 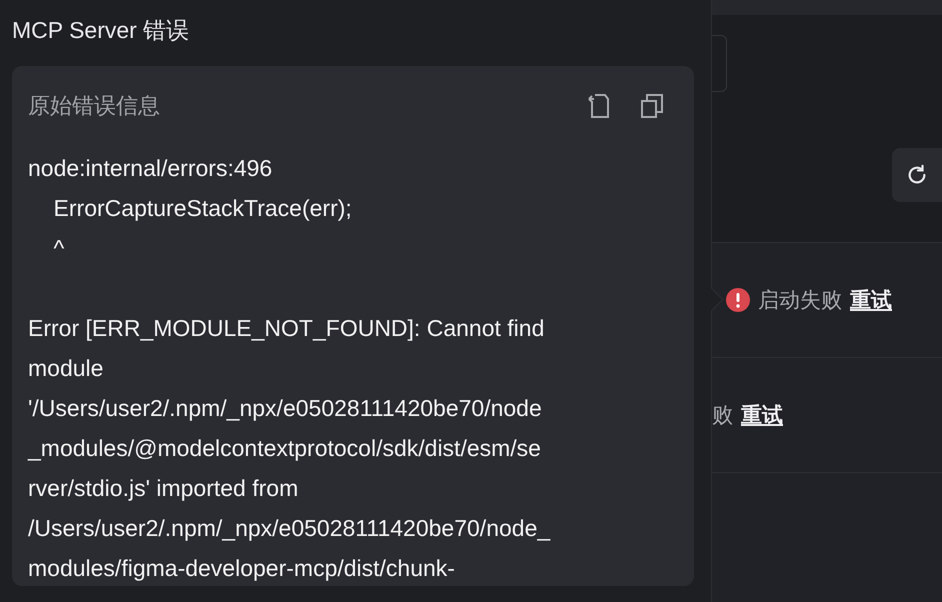 What do you see at coordinates (722, 416) in the screenshot?
I see `status-text: 败` at bounding box center [722, 416].